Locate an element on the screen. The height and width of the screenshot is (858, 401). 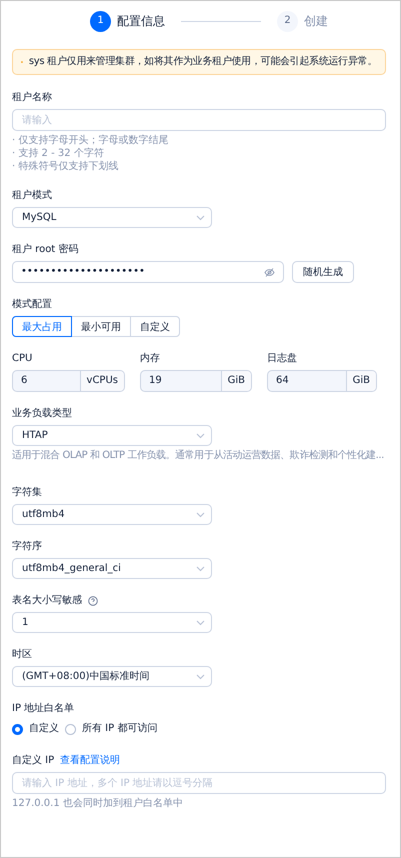
field-label: 表名大小写敏感 is located at coordinates (47, 601).